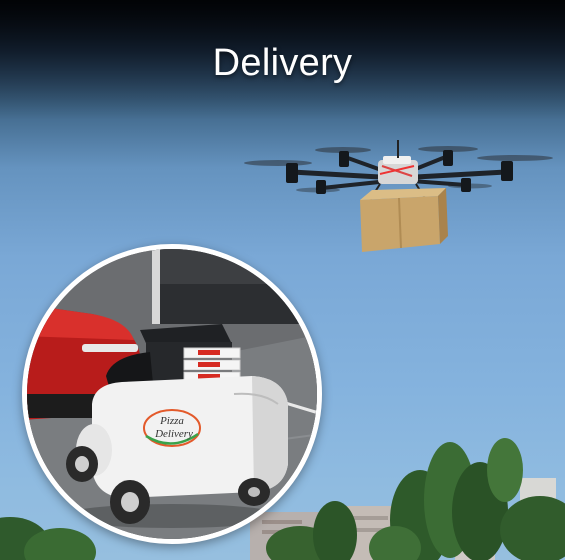 Image resolution: width=565 pixels, height=560 pixels. What do you see at coordinates (171, 421) in the screenshot?
I see `robot-logo-line1: Pizza` at bounding box center [171, 421].